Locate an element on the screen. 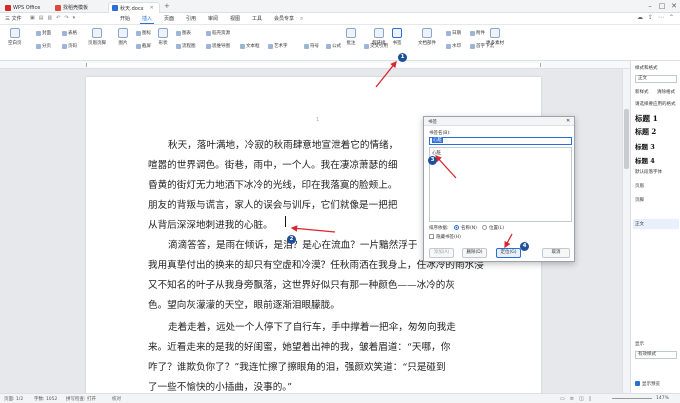  cover-button: 封面 is located at coordinates (43, 33).